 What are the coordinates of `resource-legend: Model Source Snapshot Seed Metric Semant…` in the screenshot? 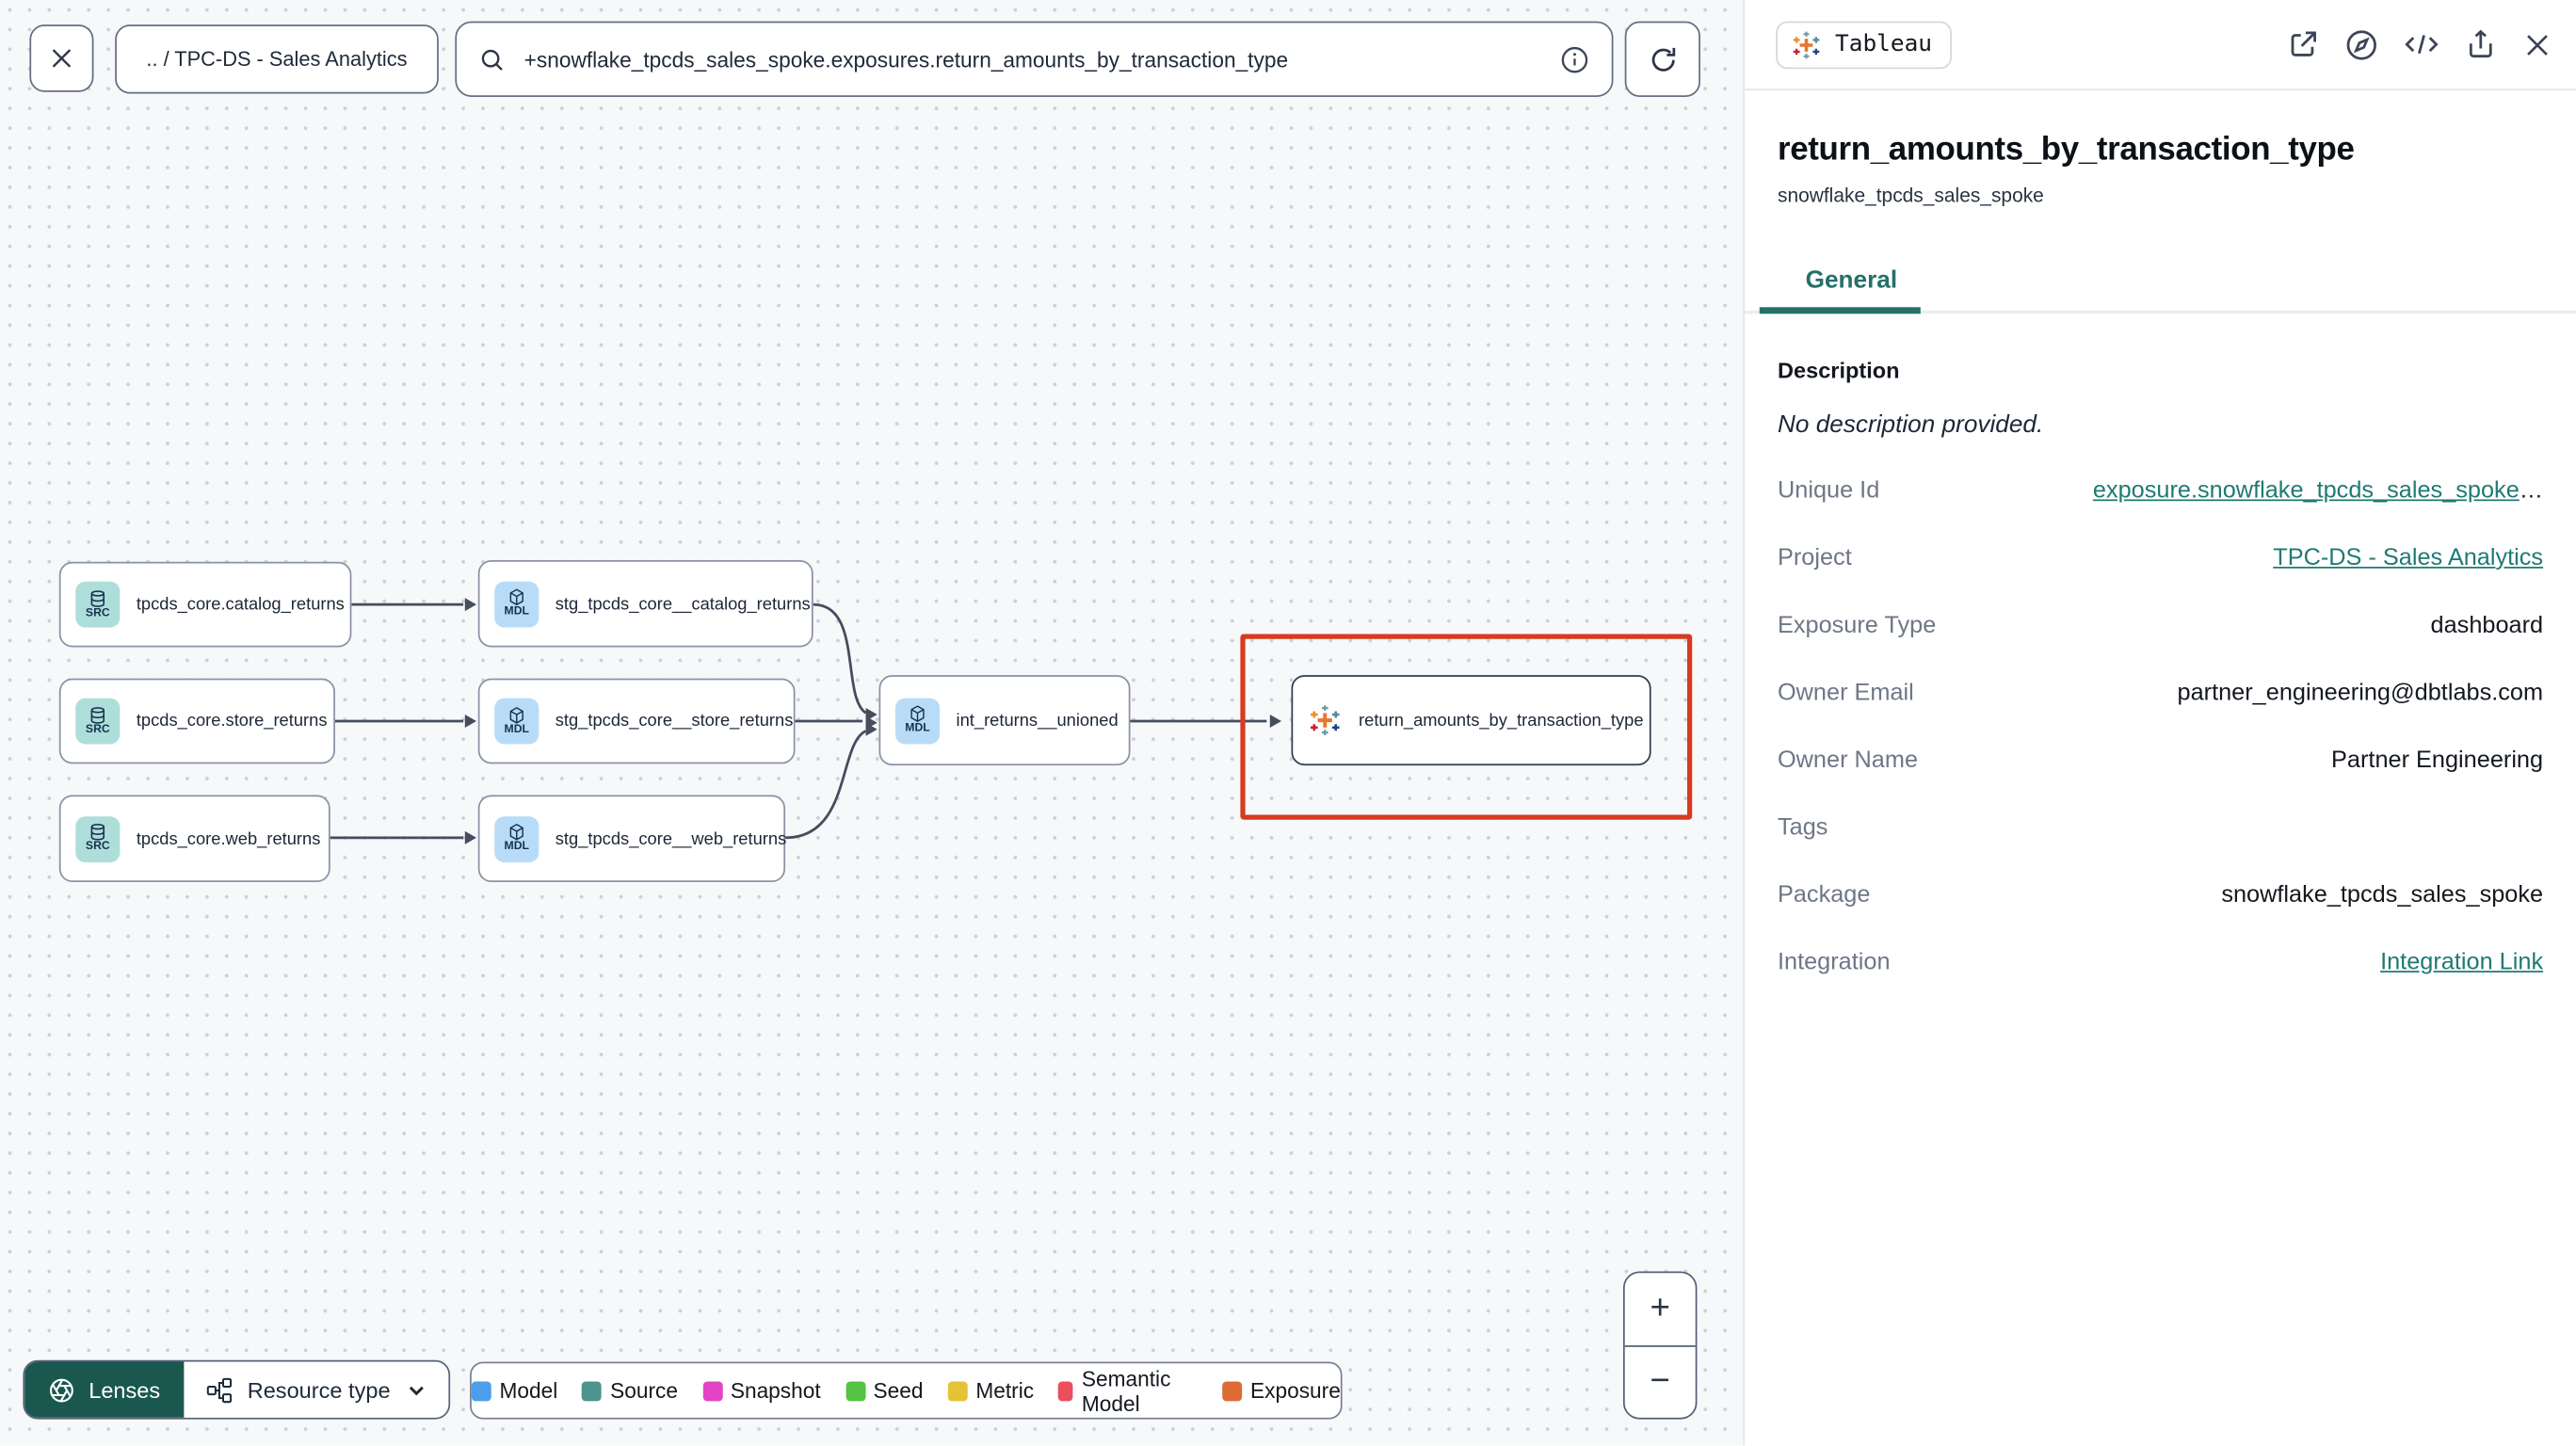 It's located at (906, 1390).